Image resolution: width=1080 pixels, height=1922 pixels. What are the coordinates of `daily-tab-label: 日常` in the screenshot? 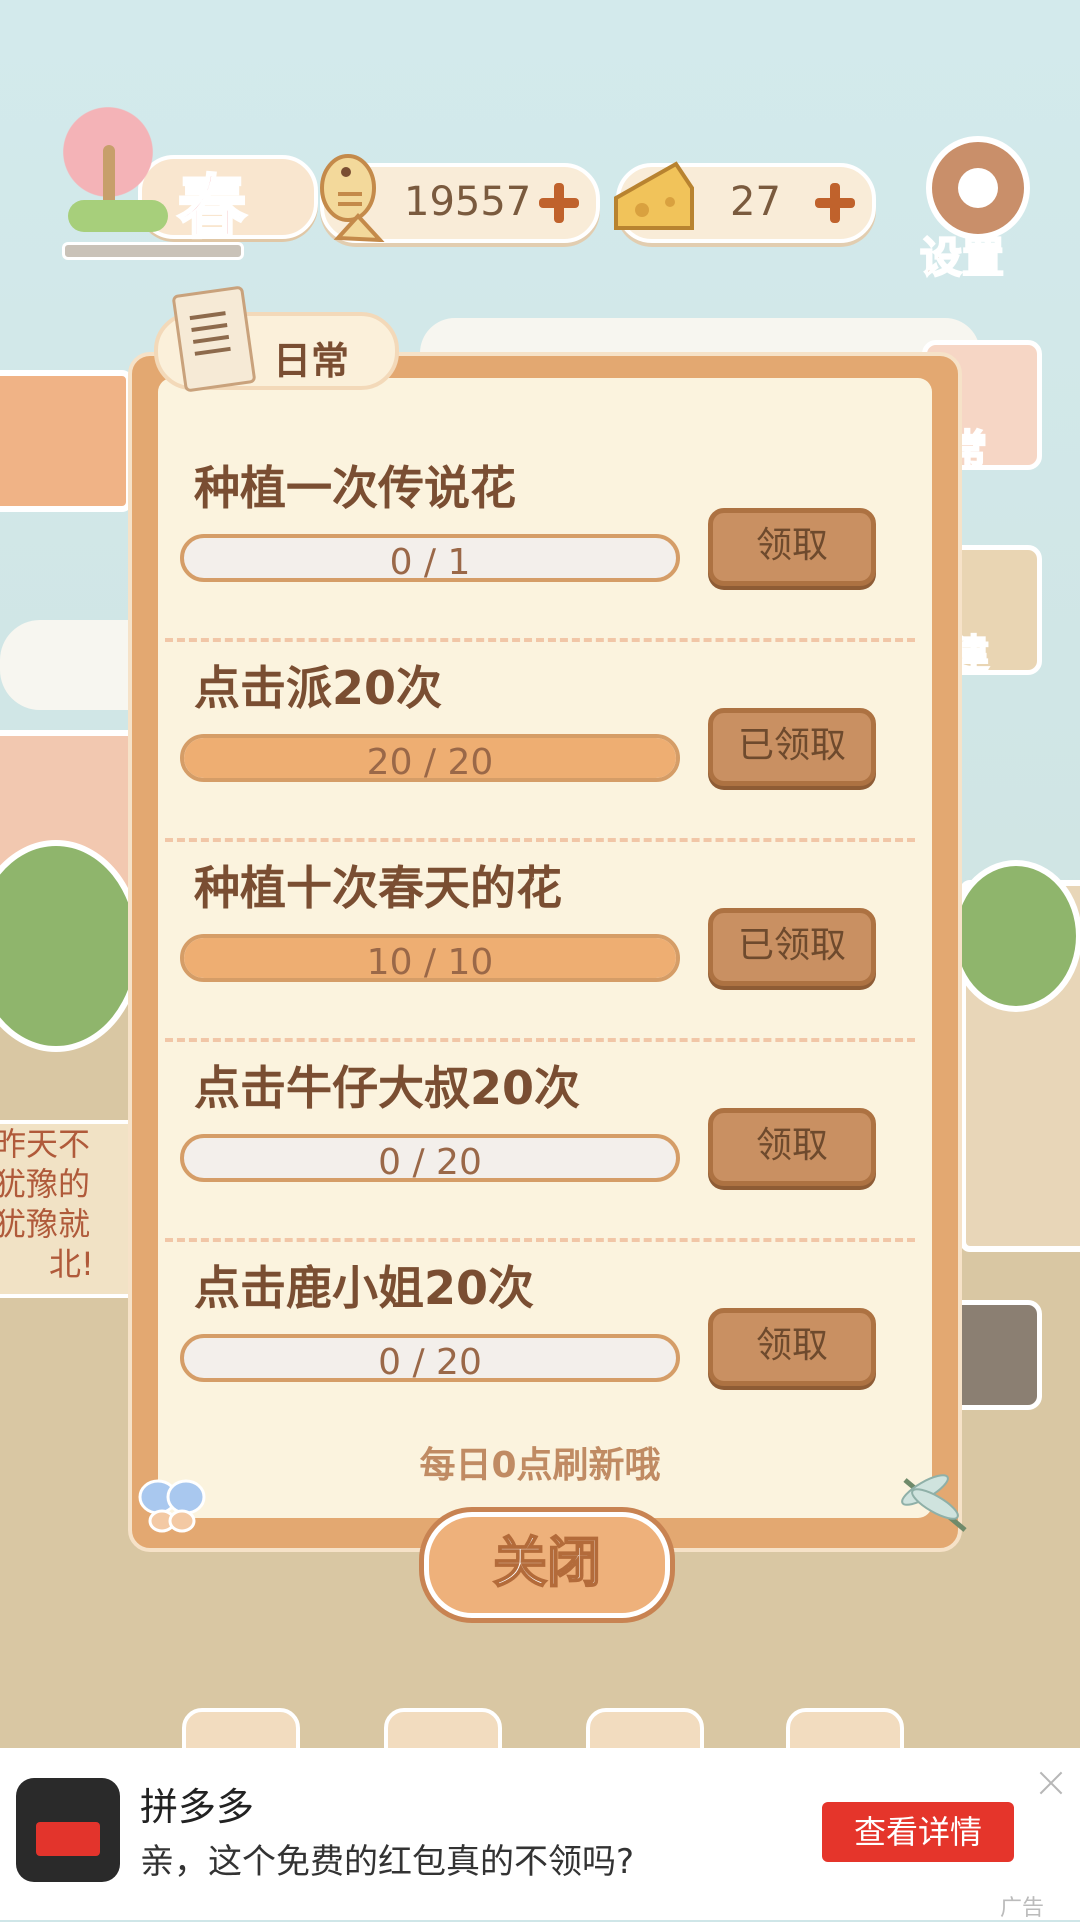 It's located at (311, 361).